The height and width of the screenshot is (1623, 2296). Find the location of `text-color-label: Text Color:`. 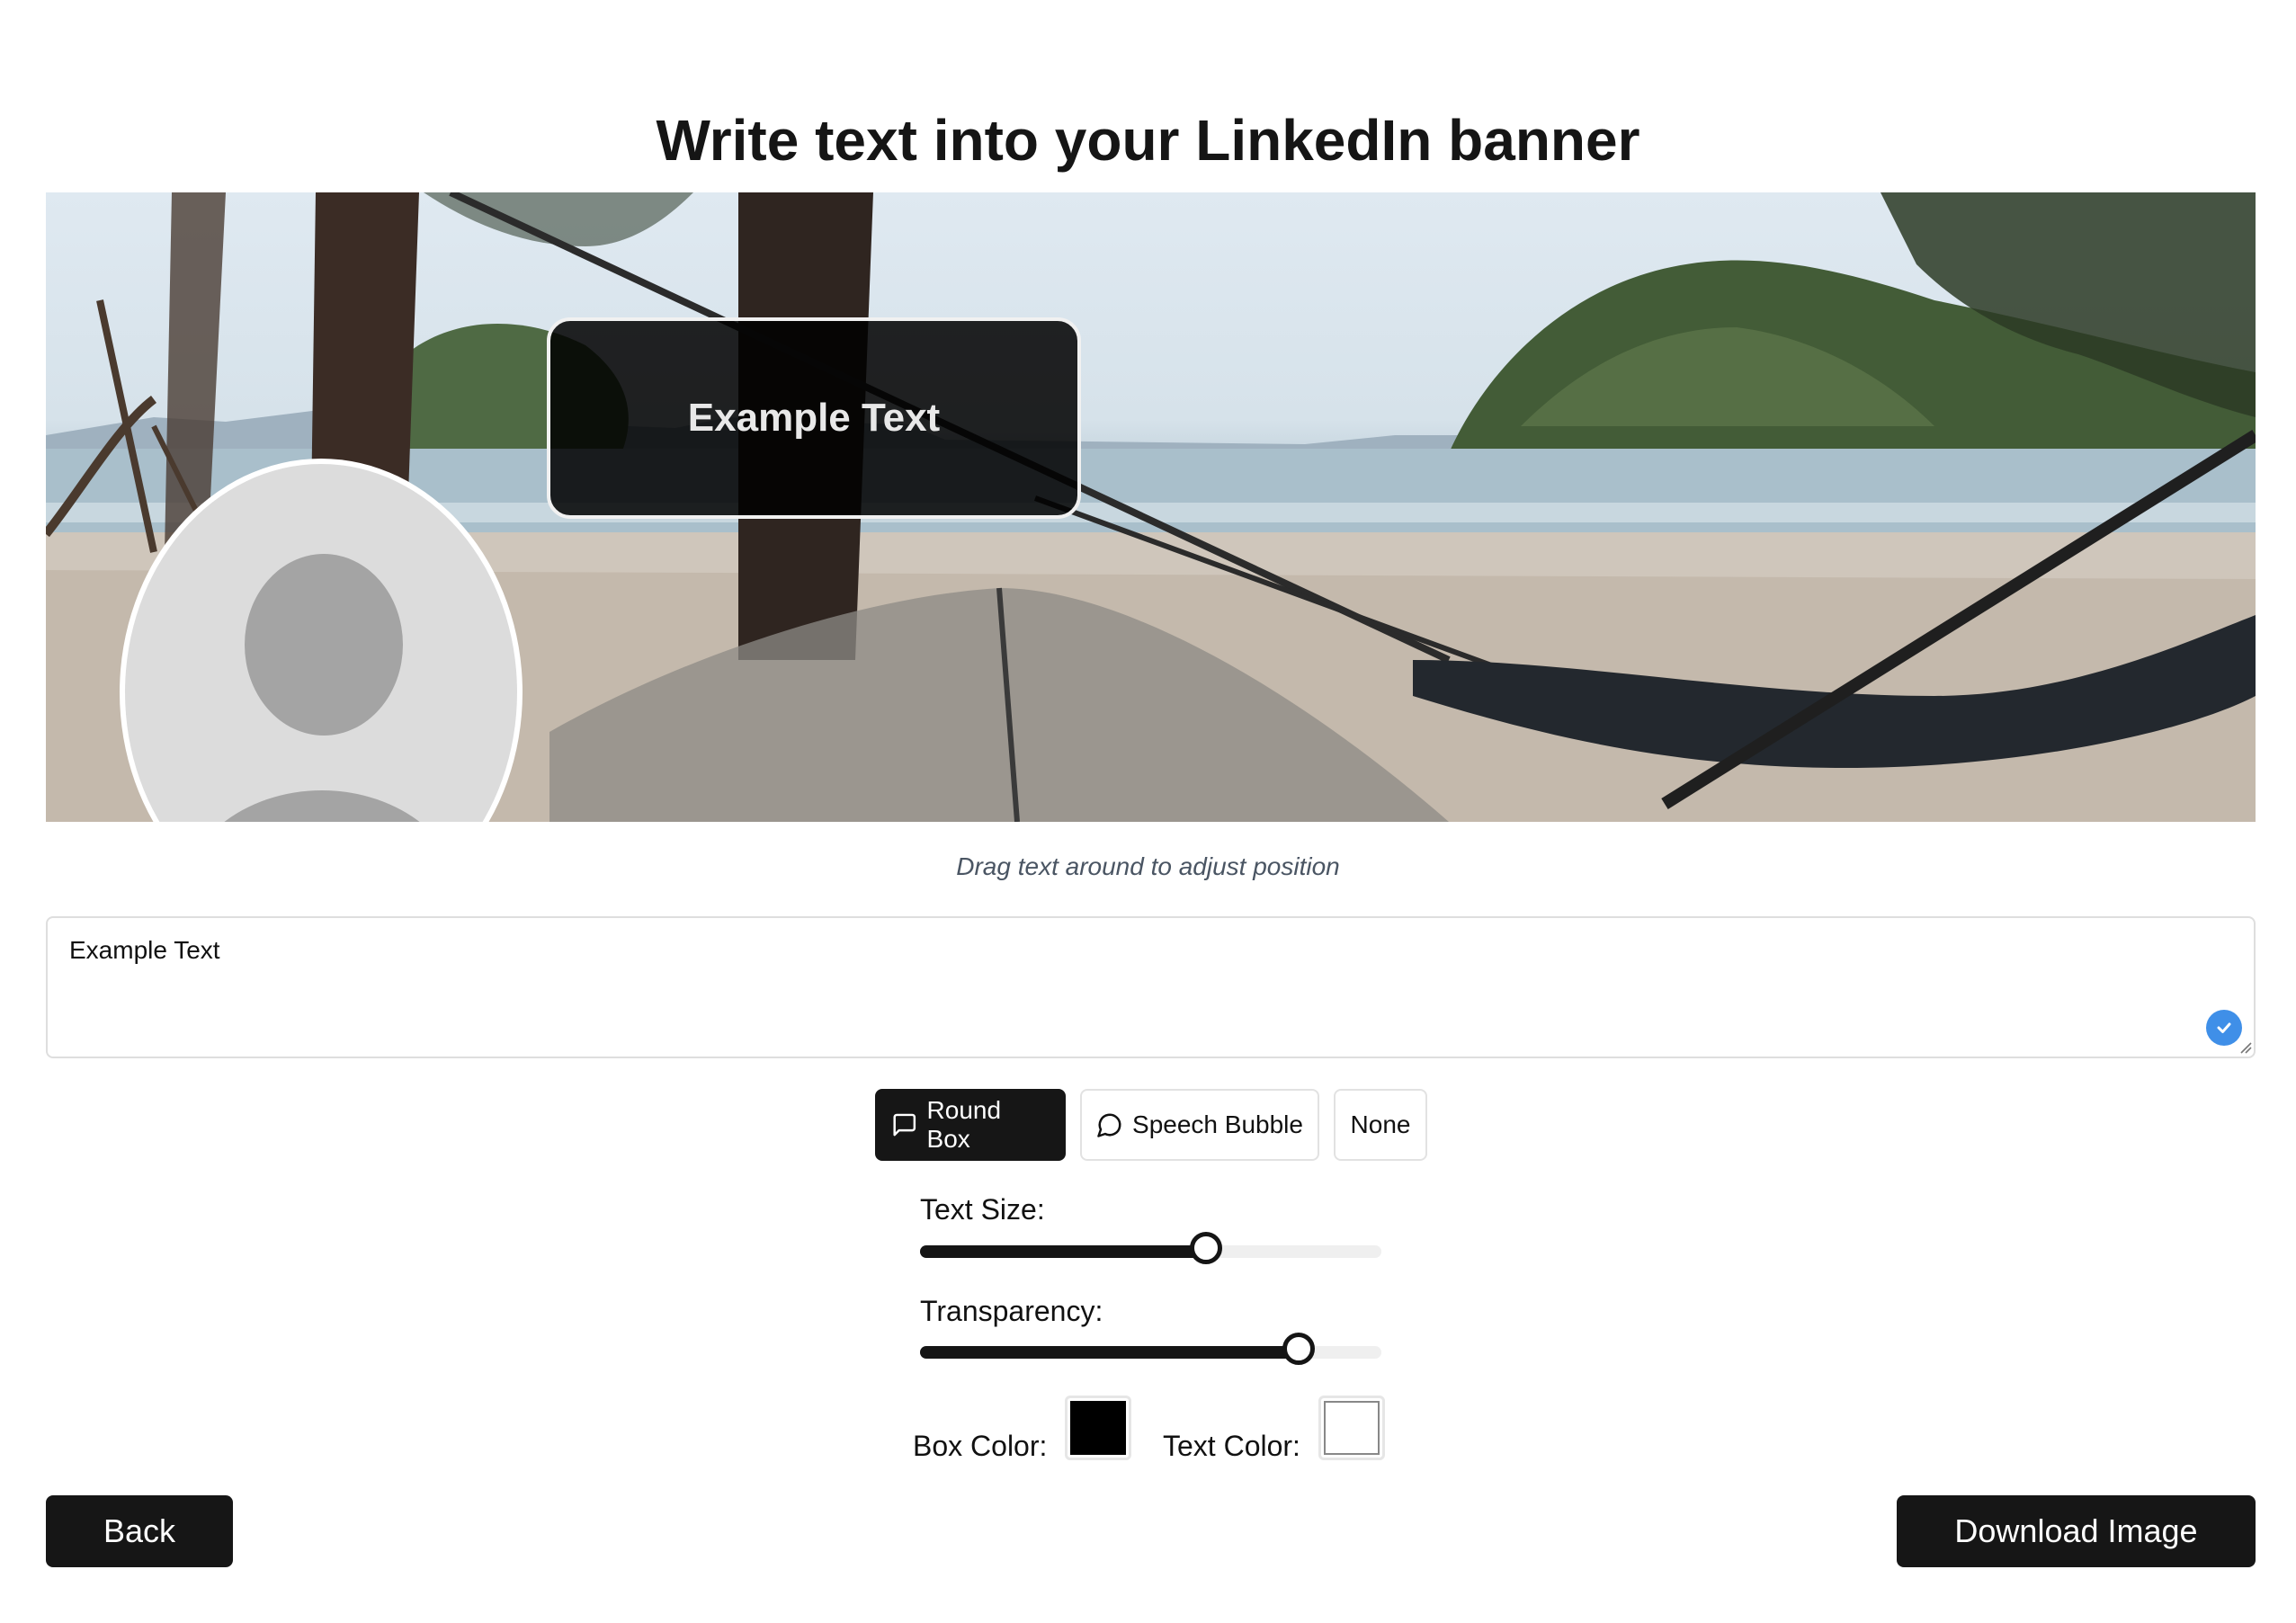

text-color-label: Text Color: is located at coordinates (1231, 1446).